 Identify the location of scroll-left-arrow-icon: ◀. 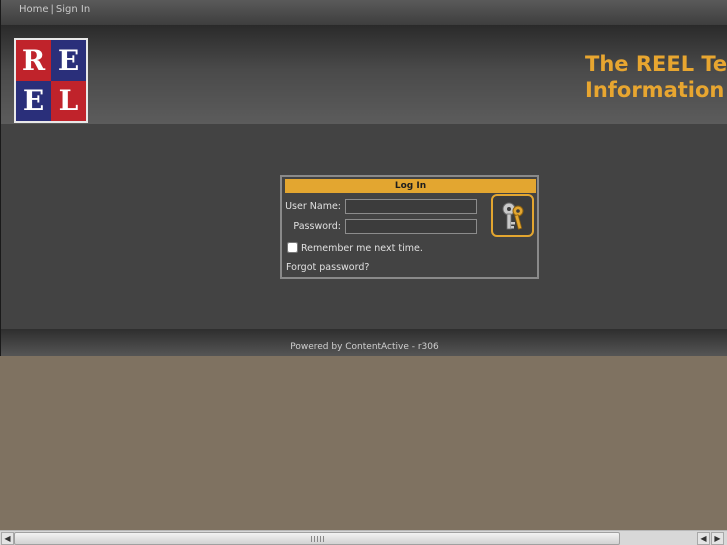
(7, 538).